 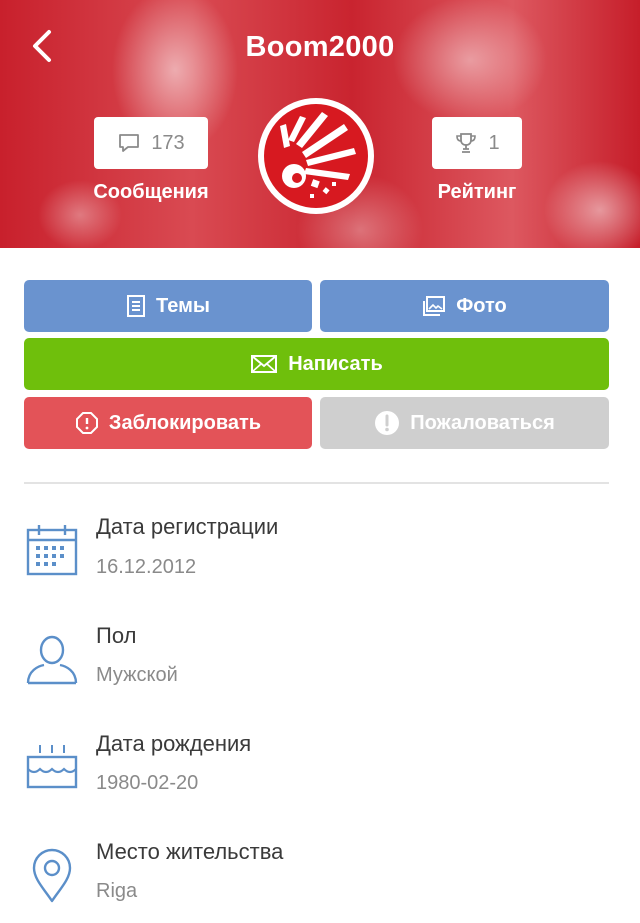 I want to click on block-octagon-icon, so click(x=86, y=423).